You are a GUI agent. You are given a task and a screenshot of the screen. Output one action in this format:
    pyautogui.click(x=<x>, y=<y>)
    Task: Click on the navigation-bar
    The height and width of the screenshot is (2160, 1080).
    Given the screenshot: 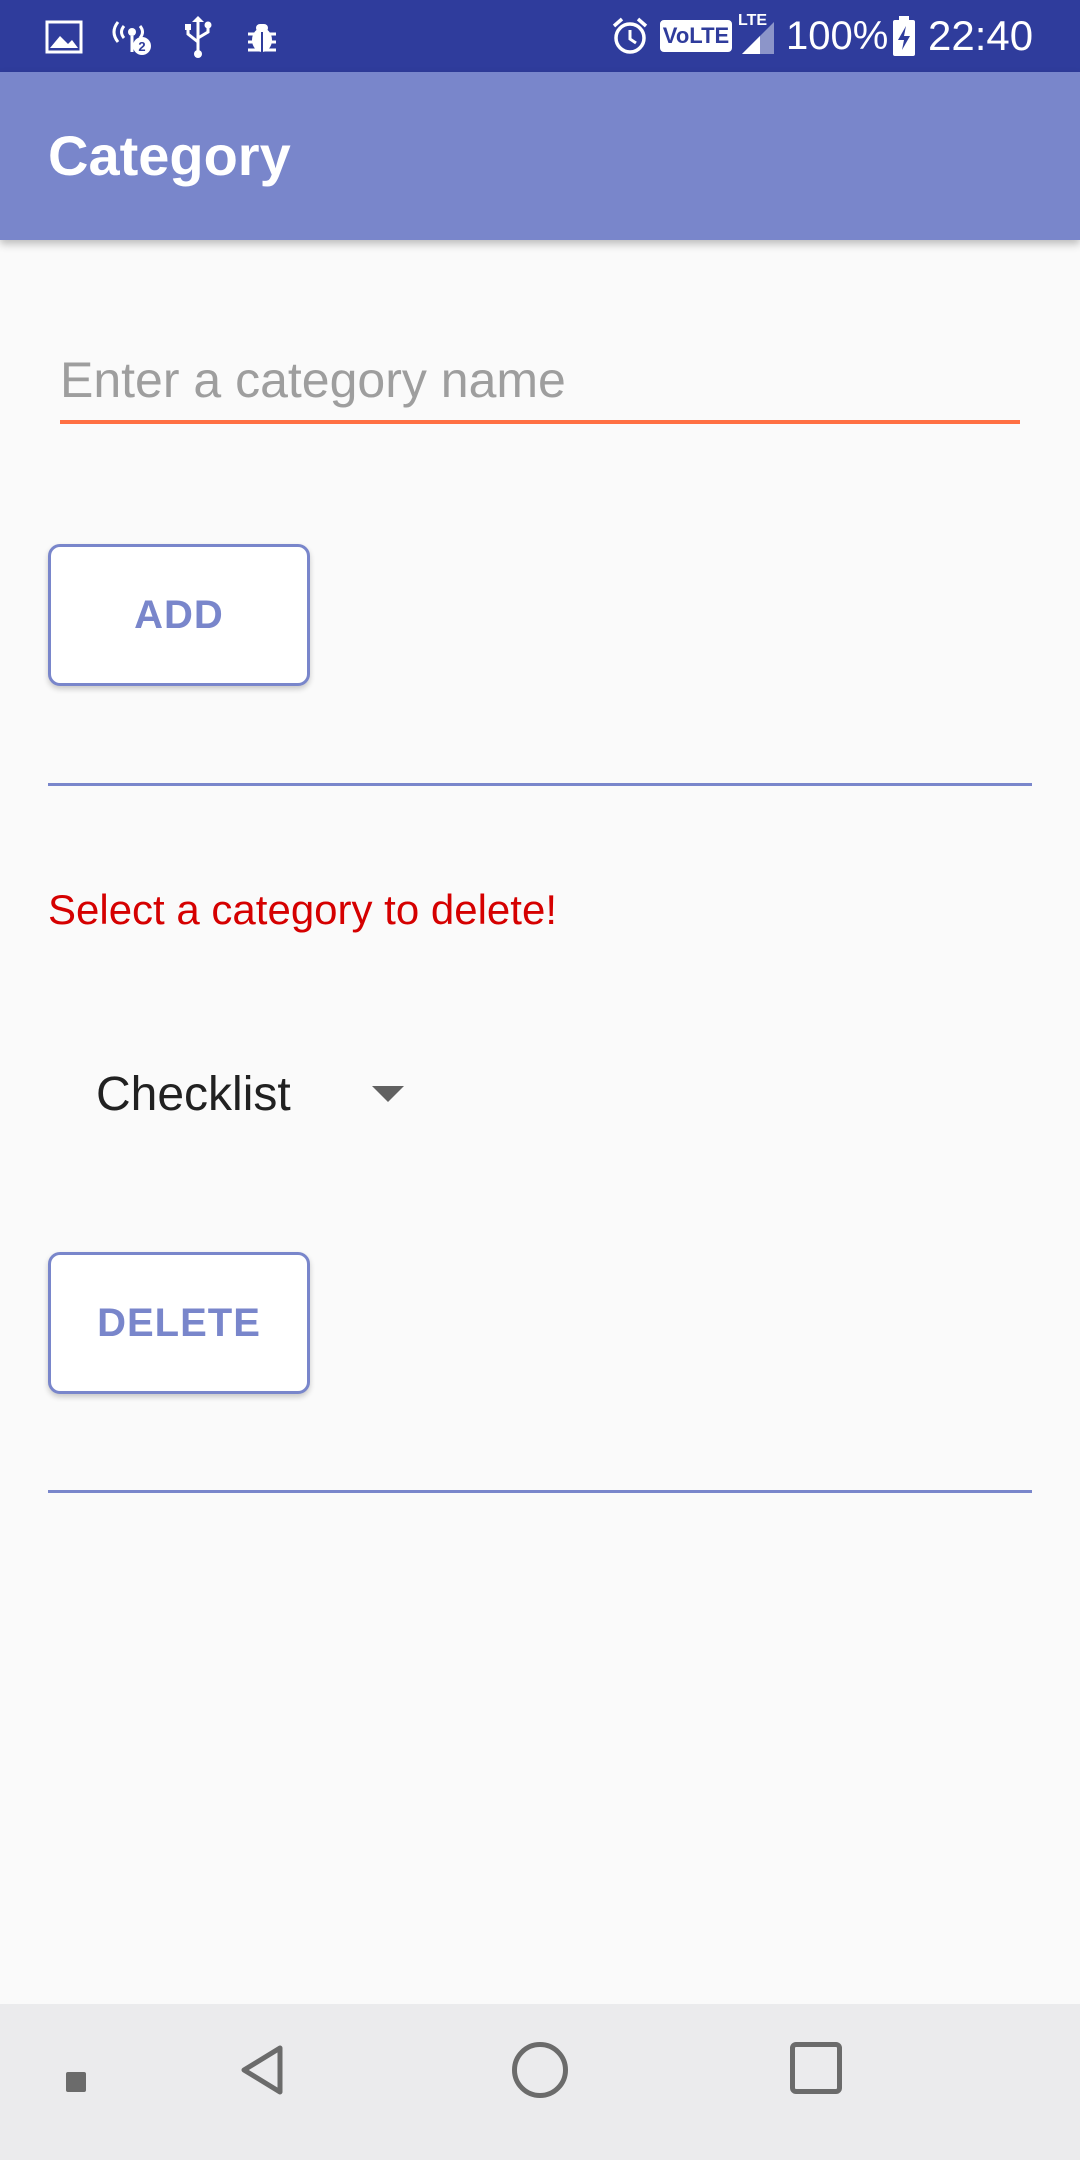 What is the action you would take?
    pyautogui.click(x=540, y=2082)
    